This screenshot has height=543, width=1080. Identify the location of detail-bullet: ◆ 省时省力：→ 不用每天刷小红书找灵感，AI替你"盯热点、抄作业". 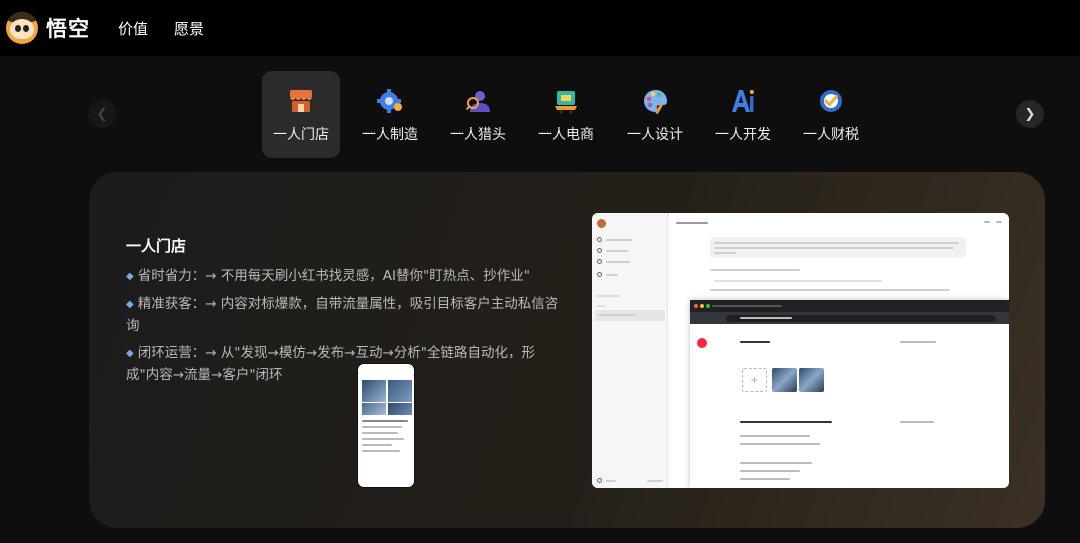
(346, 277).